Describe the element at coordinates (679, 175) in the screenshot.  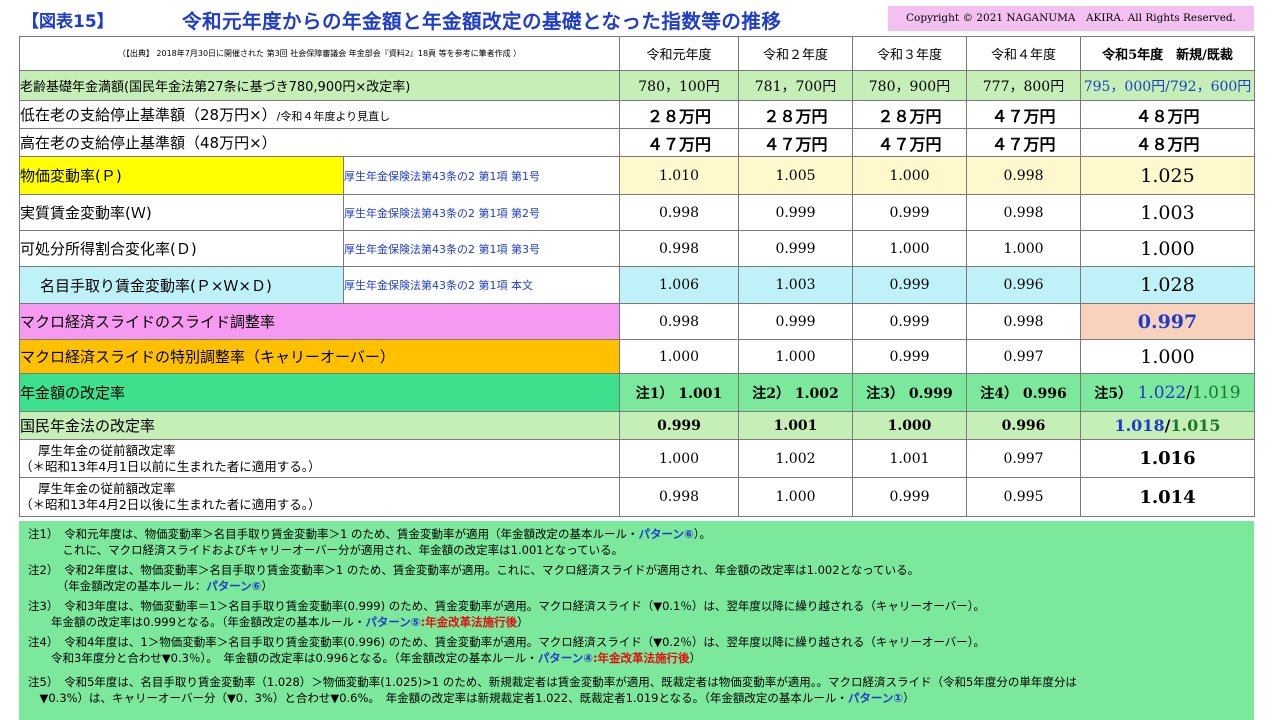
I see `table-cell: 1.010` at that location.